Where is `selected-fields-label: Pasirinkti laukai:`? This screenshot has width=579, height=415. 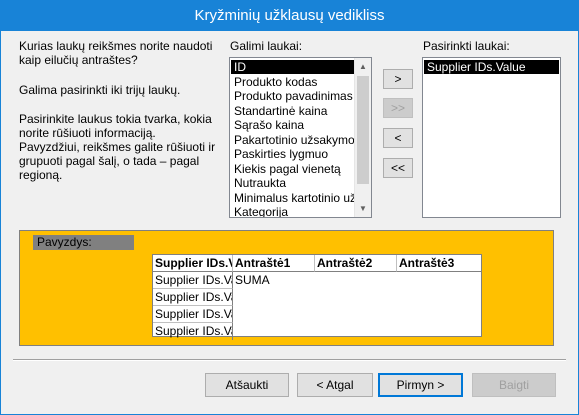 selected-fields-label: Pasirinkti laukai: is located at coordinates (466, 46).